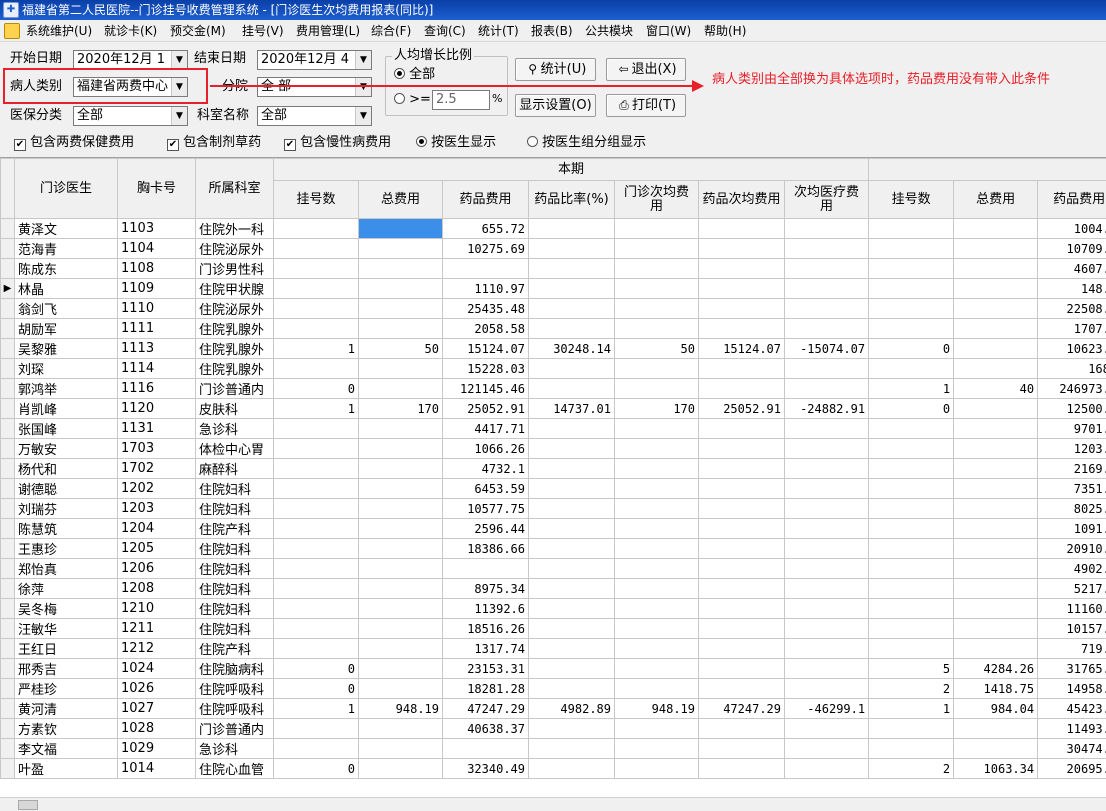 This screenshot has height=811, width=1106. I want to click on table-cell: 1103, so click(156, 228).